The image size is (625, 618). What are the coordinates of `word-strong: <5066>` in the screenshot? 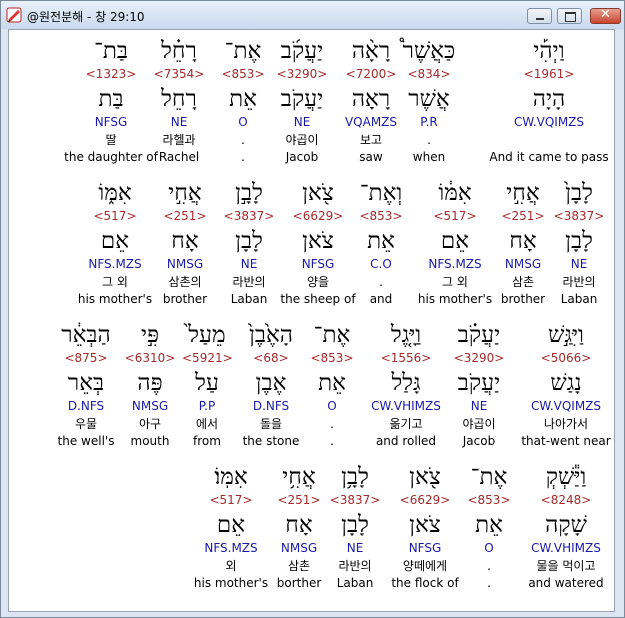 It's located at (566, 358).